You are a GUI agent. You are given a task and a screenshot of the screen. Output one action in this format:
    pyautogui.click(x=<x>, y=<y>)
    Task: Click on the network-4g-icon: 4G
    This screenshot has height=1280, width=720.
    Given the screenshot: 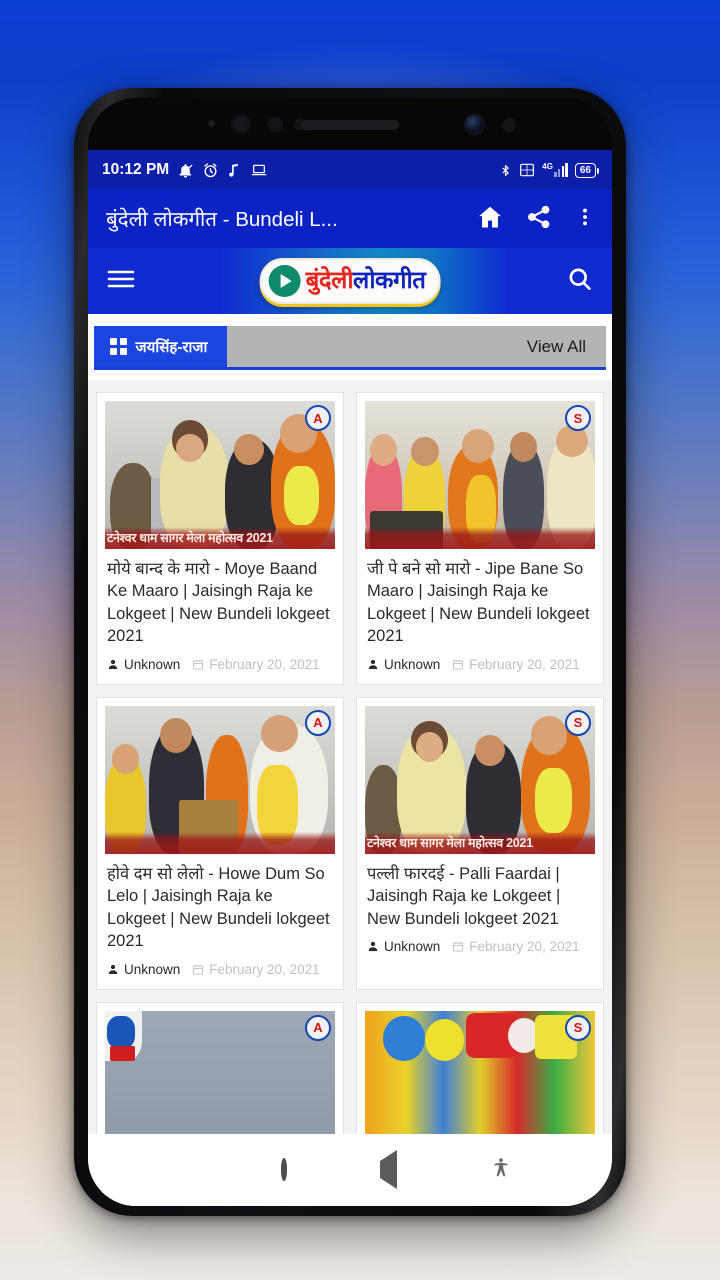 What is the action you would take?
    pyautogui.click(x=555, y=170)
    